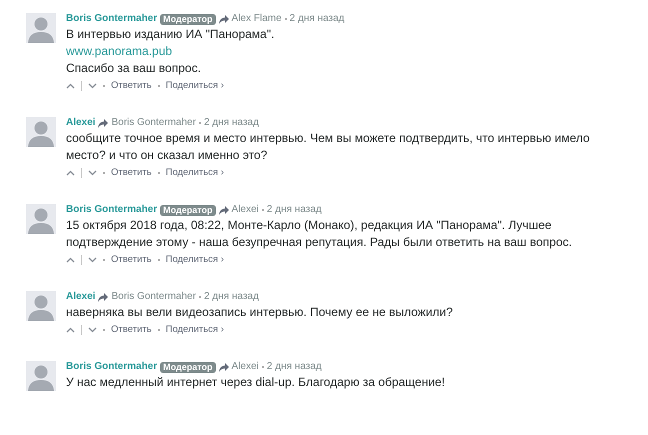 The width and height of the screenshot is (648, 435). What do you see at coordinates (319, 234) in the screenshot?
I see `comment-text: 15 октября 2018 года, 08:22, Монте-Карло (Монако), редакция ИА "Панорама". Лучшее подтверждение этому - наша безупречная репутация. Рады были ответить на ваш вопрос.` at bounding box center [319, 234].